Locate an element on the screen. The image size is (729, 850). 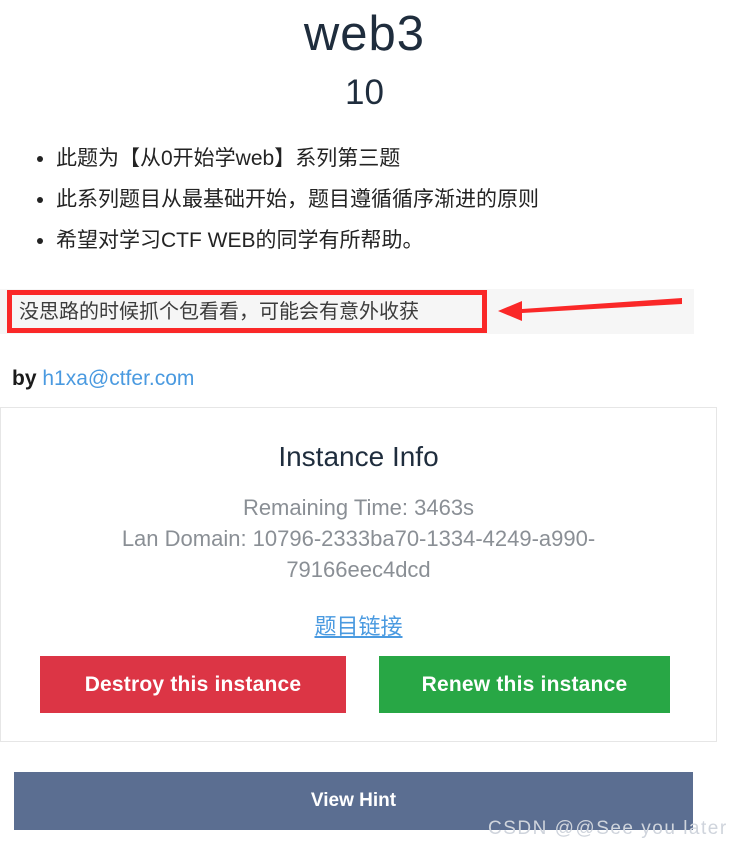
list-item: 此题为【从0开始学web】系列第三题 is located at coordinates (383, 158).